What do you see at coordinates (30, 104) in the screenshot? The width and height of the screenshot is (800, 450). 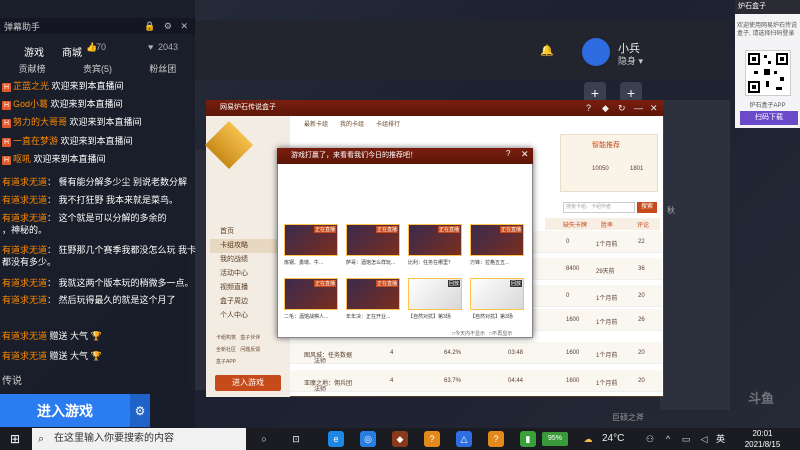 I see `chat-user: God小葛` at bounding box center [30, 104].